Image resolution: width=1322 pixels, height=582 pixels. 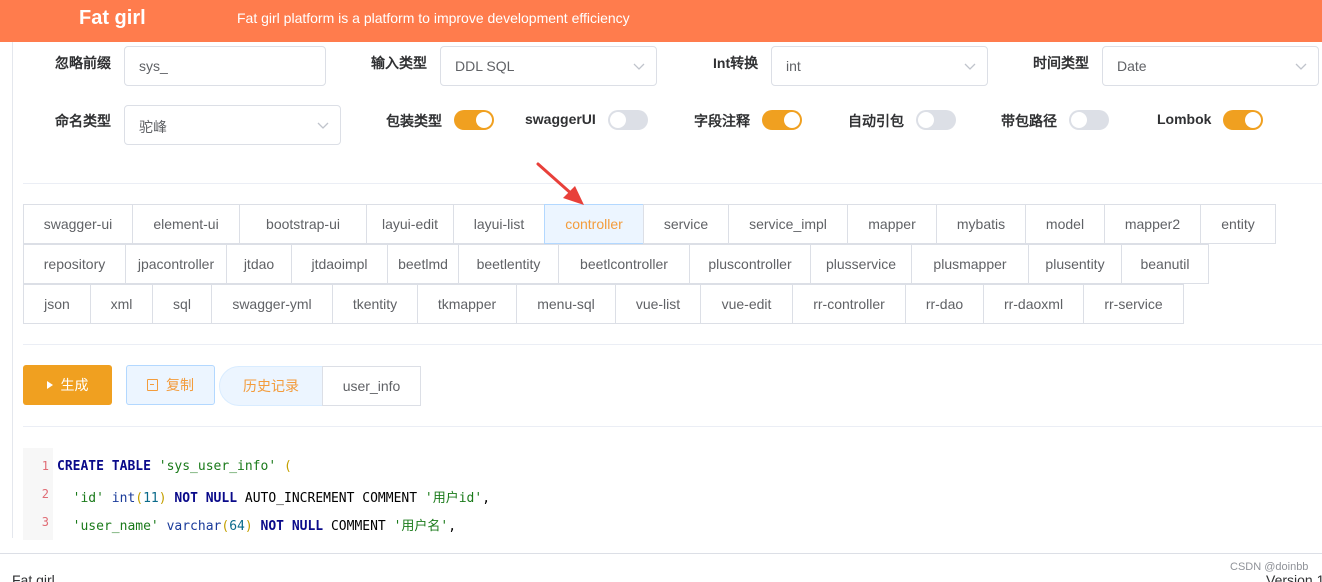 I want to click on template-button-json: json, so click(x=57, y=304).